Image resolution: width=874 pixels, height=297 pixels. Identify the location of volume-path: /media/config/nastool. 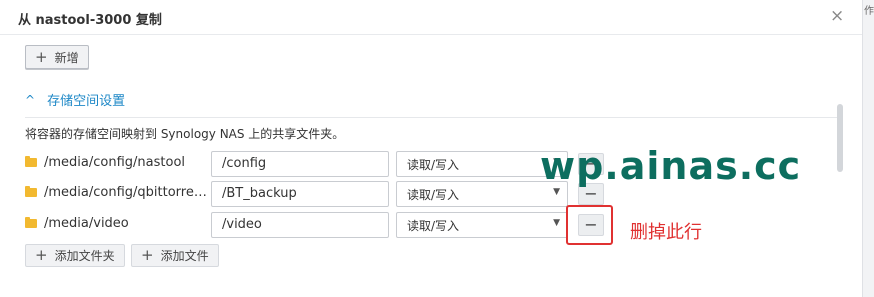
(115, 162).